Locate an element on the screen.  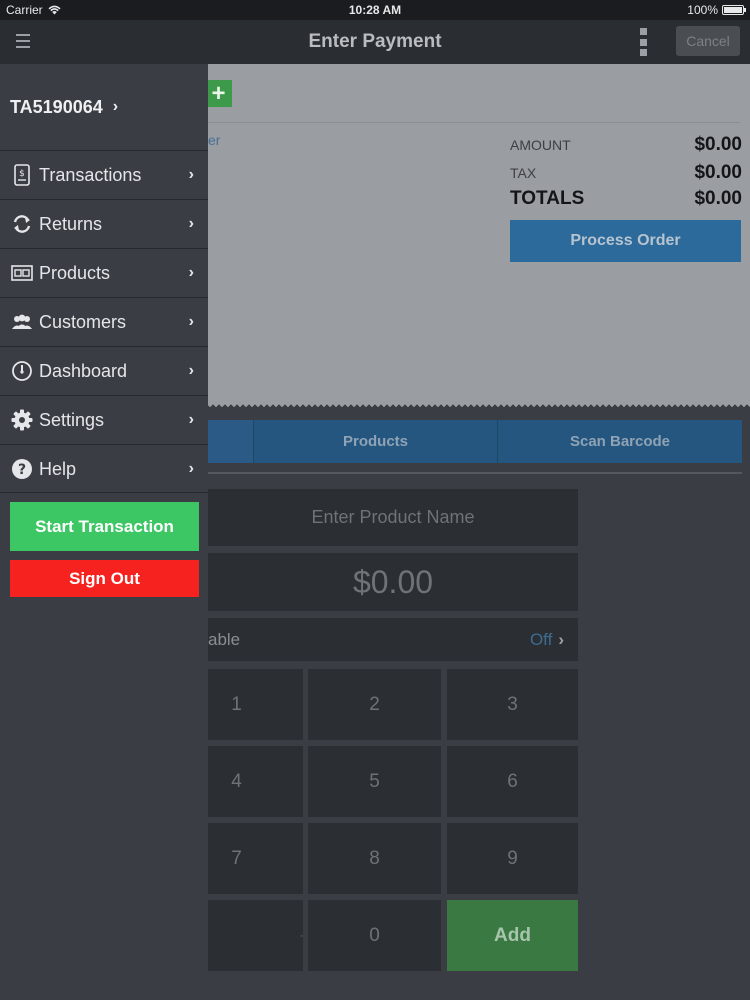
sidebar-item-returns: Returns › is located at coordinates (104, 223).